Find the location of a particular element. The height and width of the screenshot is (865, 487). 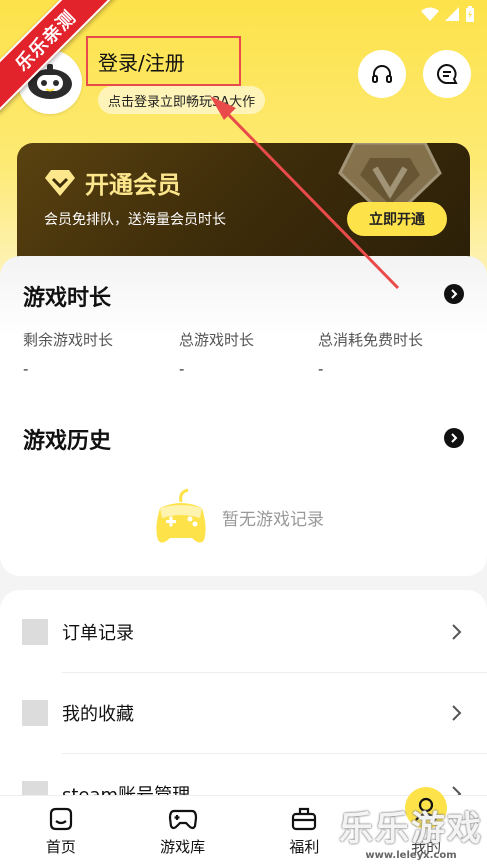

vip-subtitle: 会员免排队，送海量会员时长 is located at coordinates (135, 220).